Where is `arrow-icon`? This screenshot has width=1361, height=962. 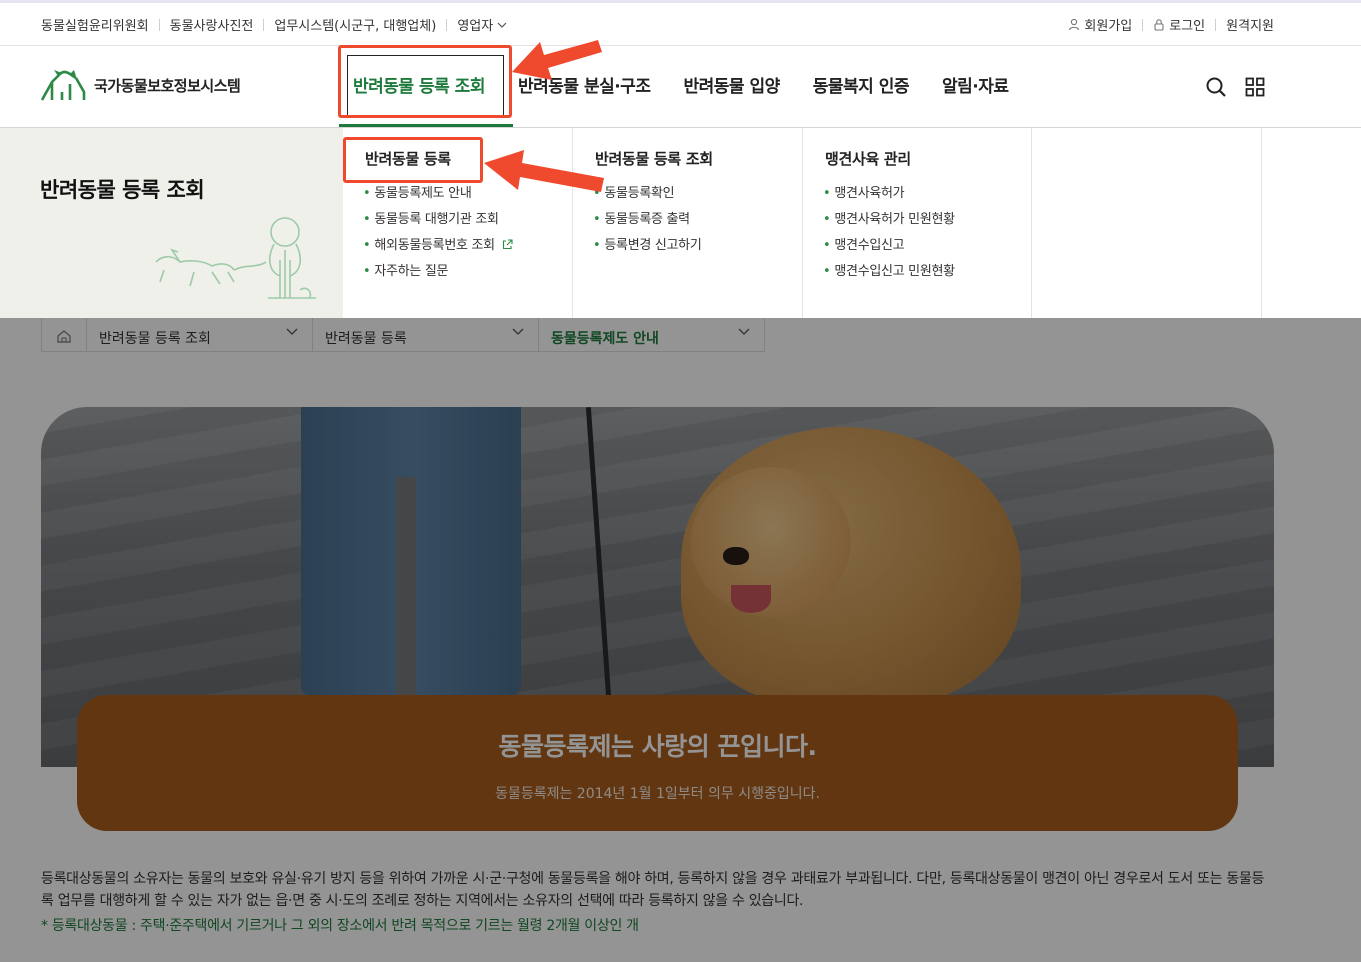 arrow-icon is located at coordinates (544, 116).